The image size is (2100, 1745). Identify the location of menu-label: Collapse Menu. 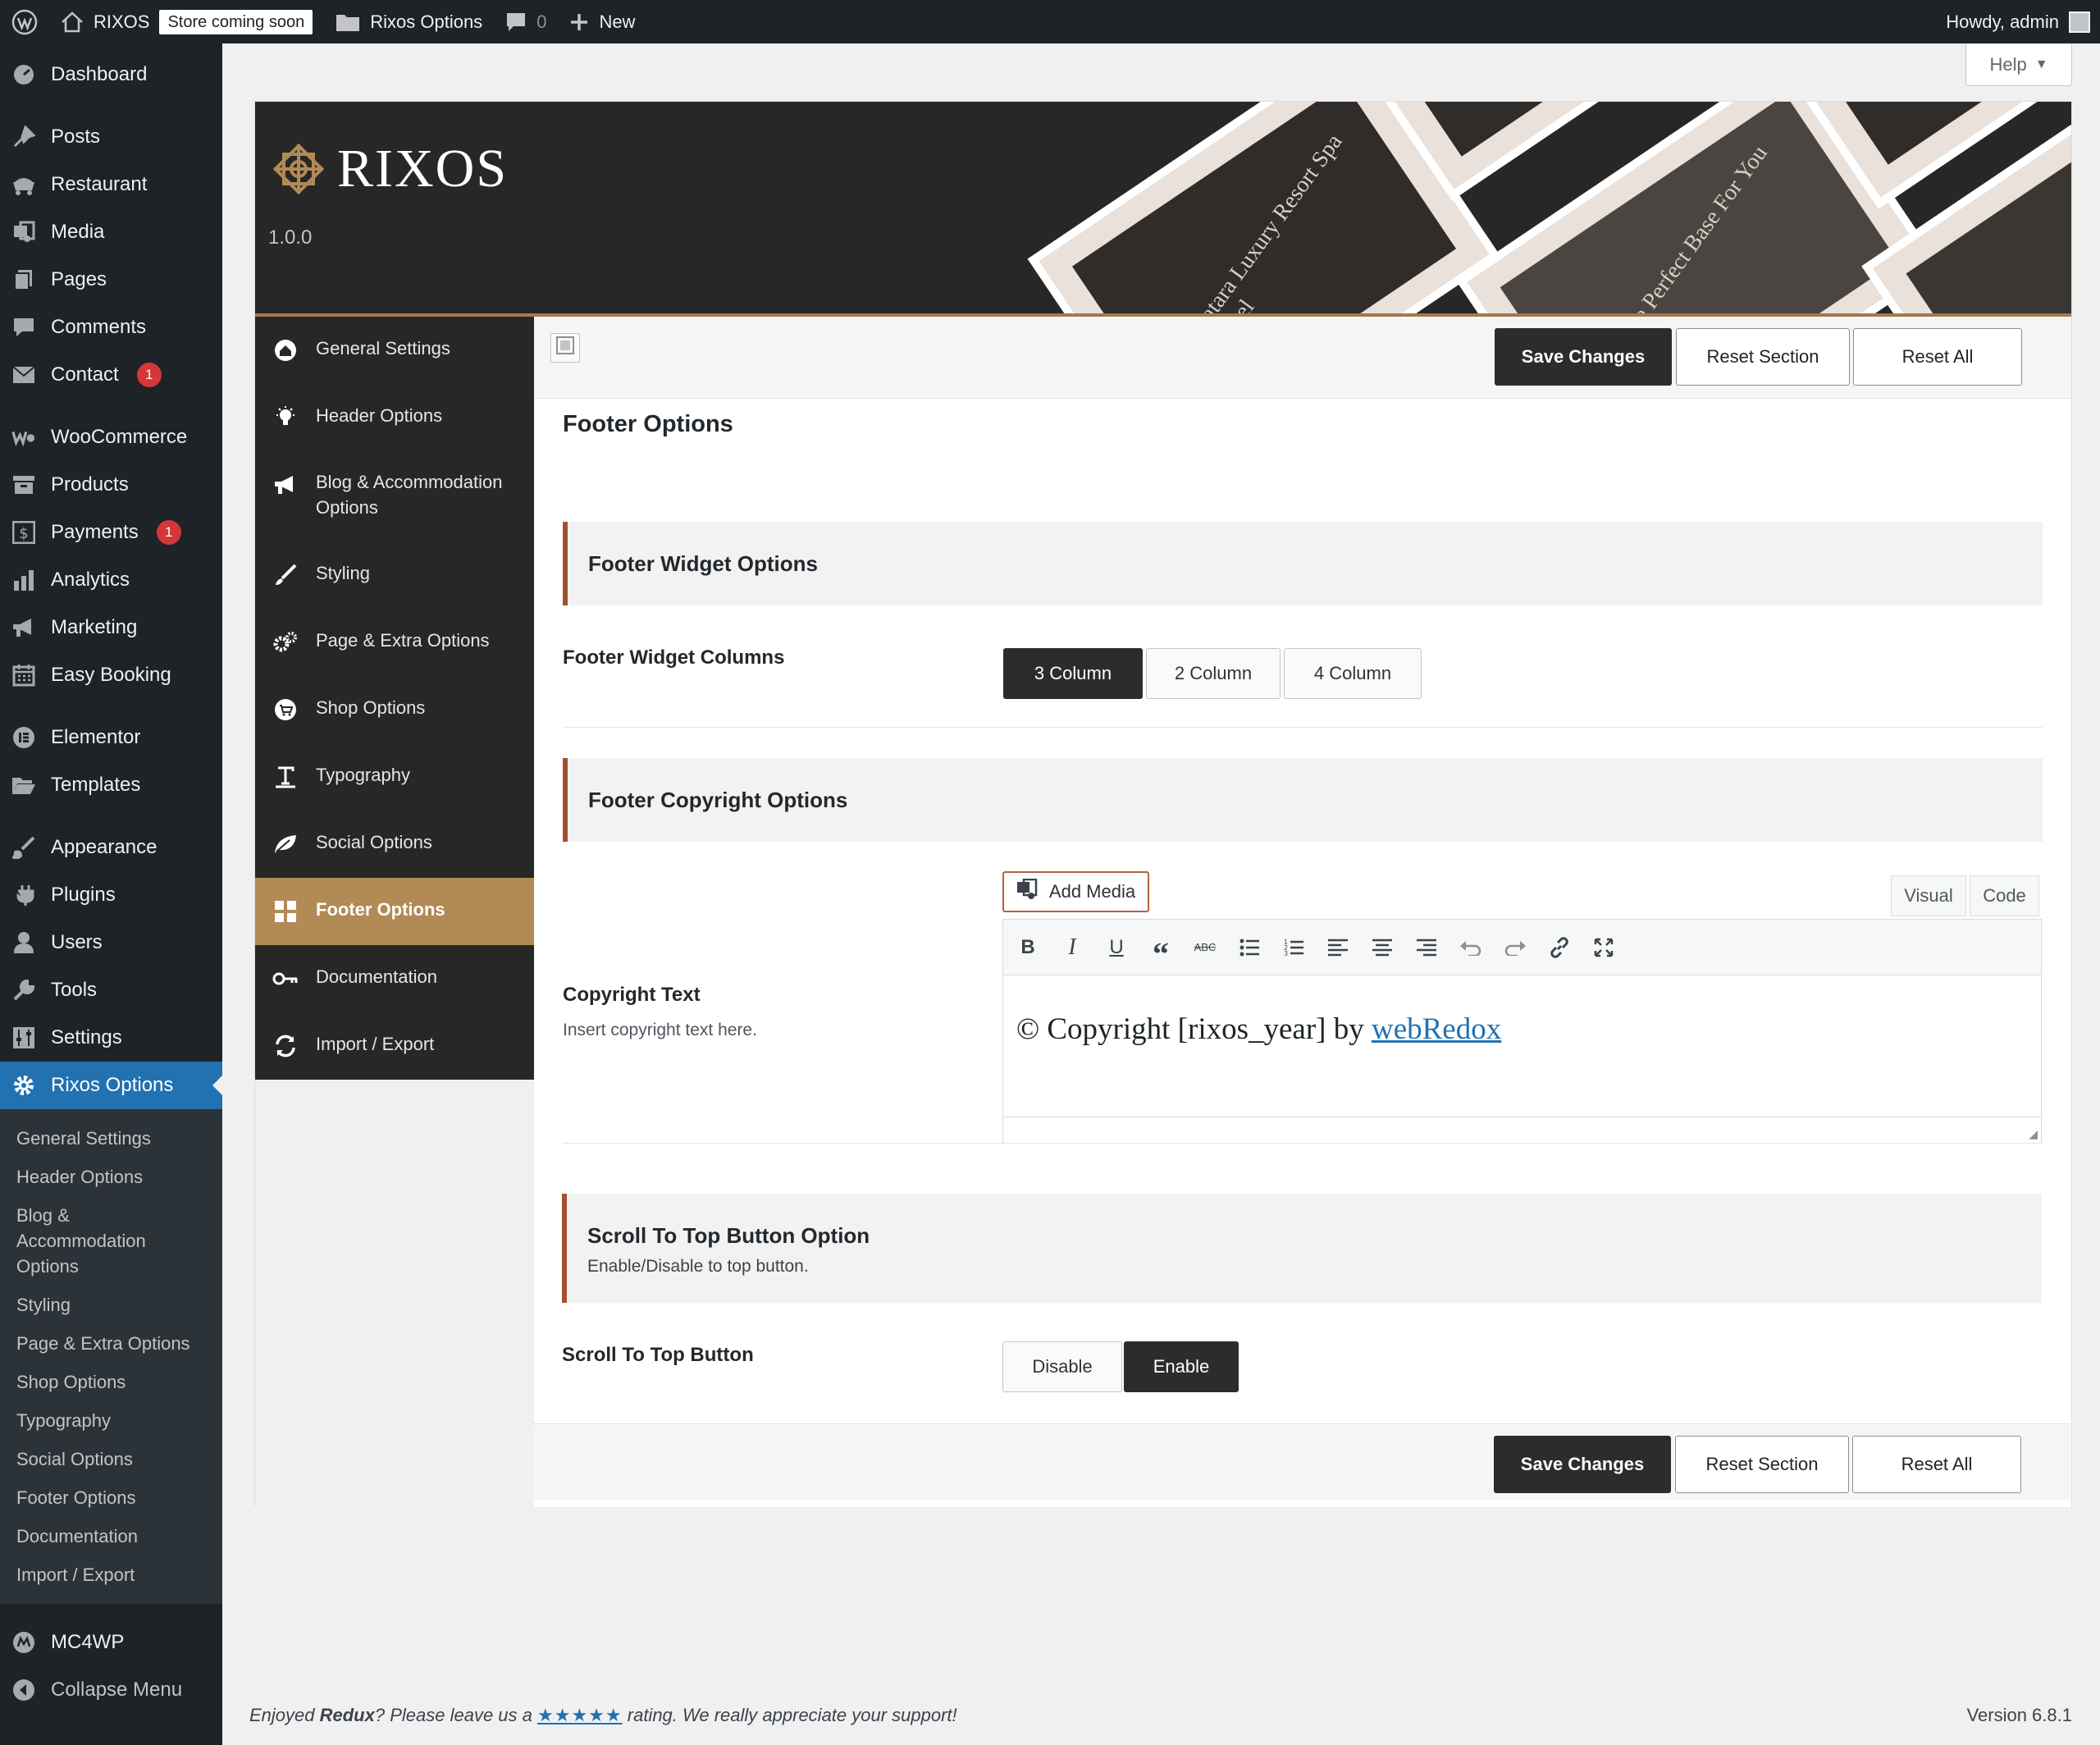
(117, 1690).